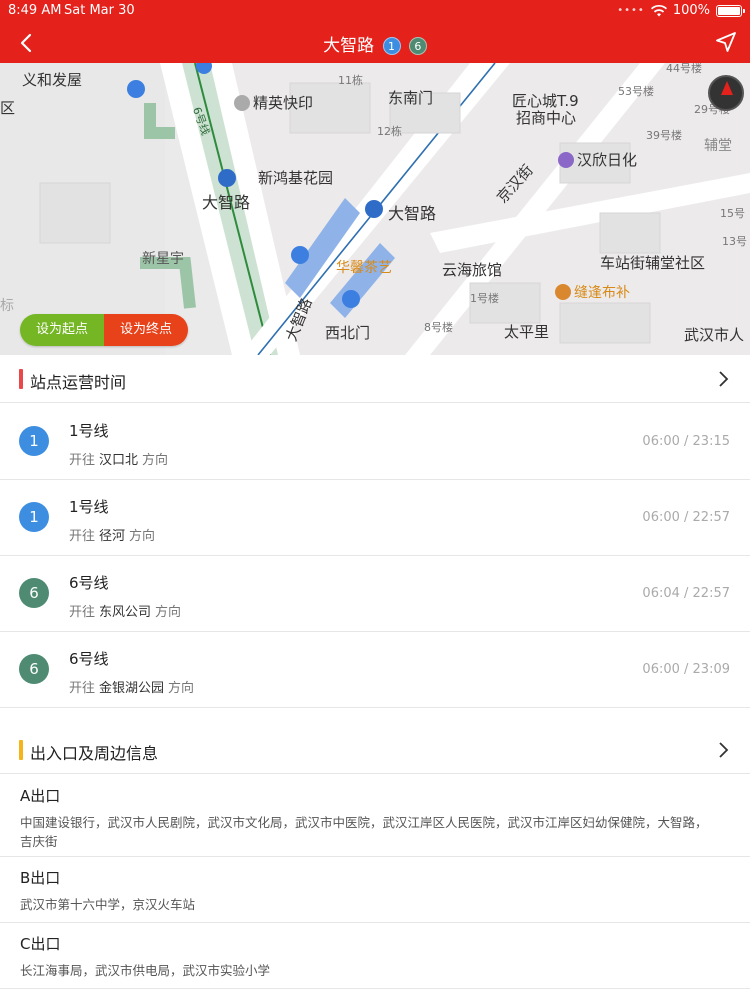 The width and height of the screenshot is (750, 1000). I want to click on direction-text: 开往 金银湖公园 方向, so click(132, 688).